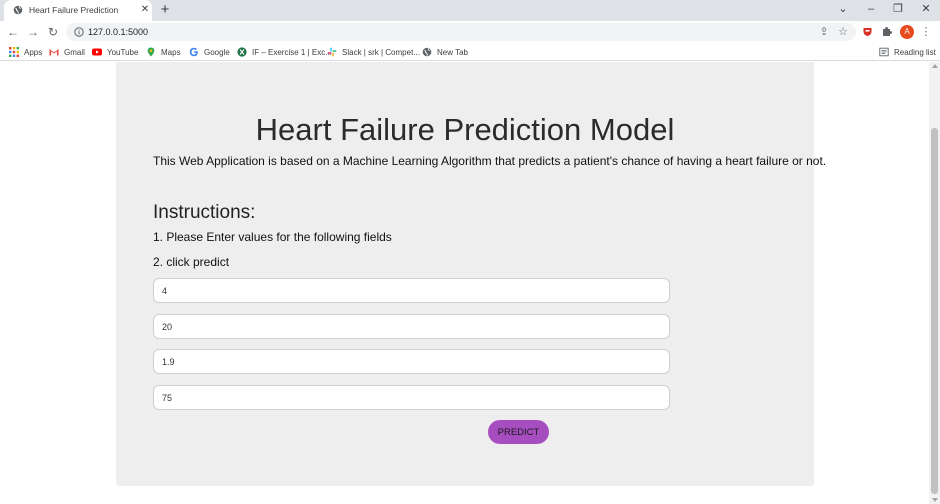 Image resolution: width=940 pixels, height=504 pixels. I want to click on bookmark-gmail: Gmail, so click(67, 52).